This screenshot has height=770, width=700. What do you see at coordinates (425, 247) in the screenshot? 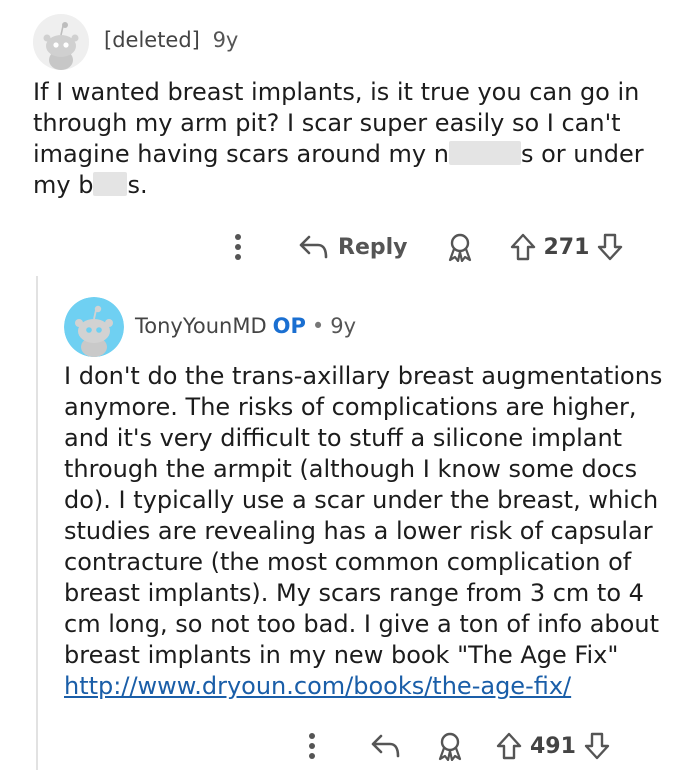
I see `comment-actions: Reply 271` at bounding box center [425, 247].